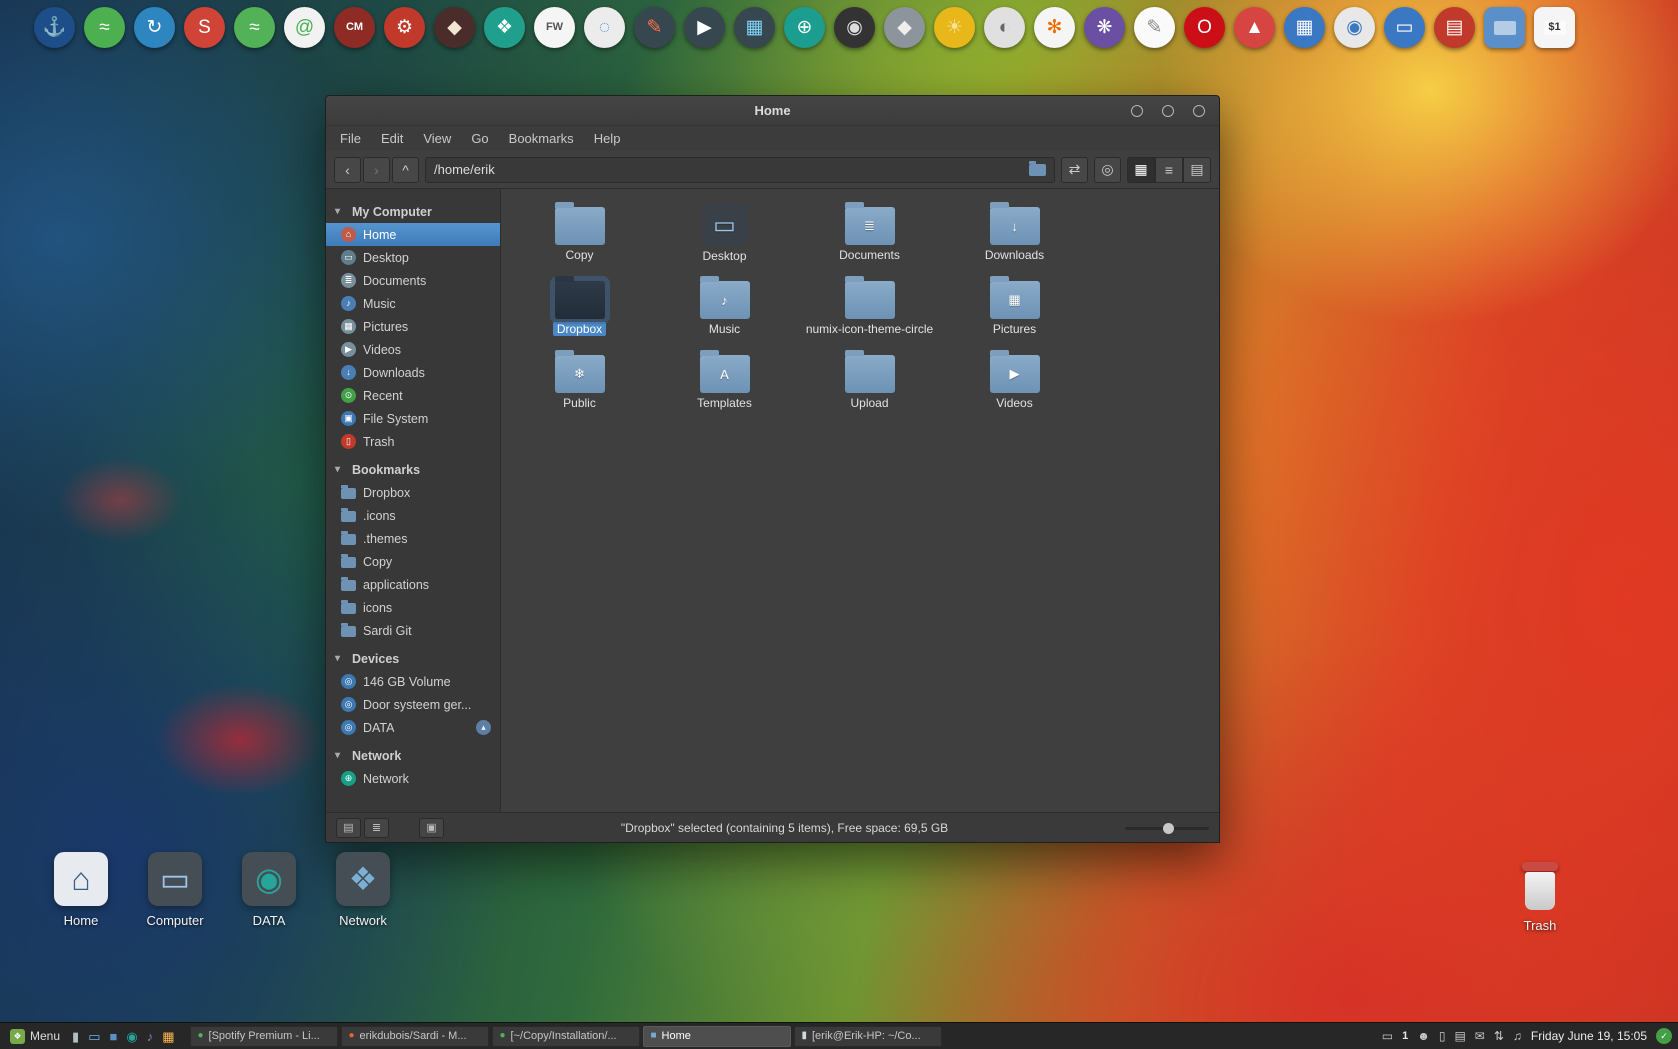  Describe the element at coordinates (269, 890) in the screenshot. I see `desktop-icon-data: ◉ DATA` at that location.